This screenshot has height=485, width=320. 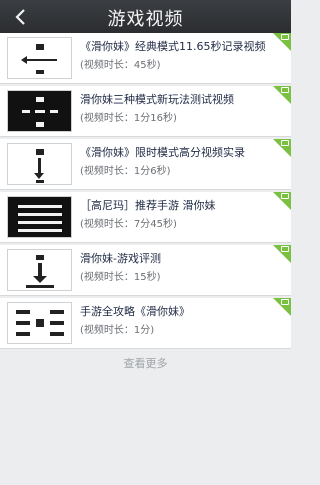 What do you see at coordinates (120, 277) in the screenshot?
I see `video-duration: (视频时长：15秒)` at bounding box center [120, 277].